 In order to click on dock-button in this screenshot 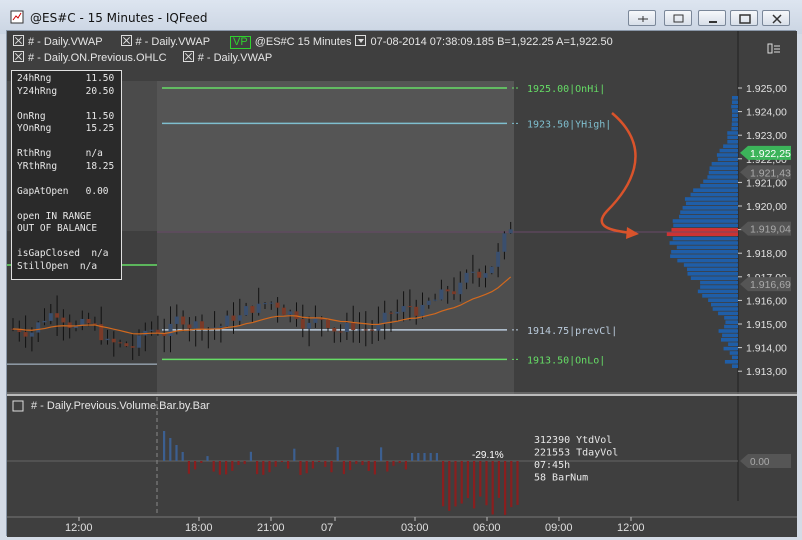, I will do `click(642, 18)`.